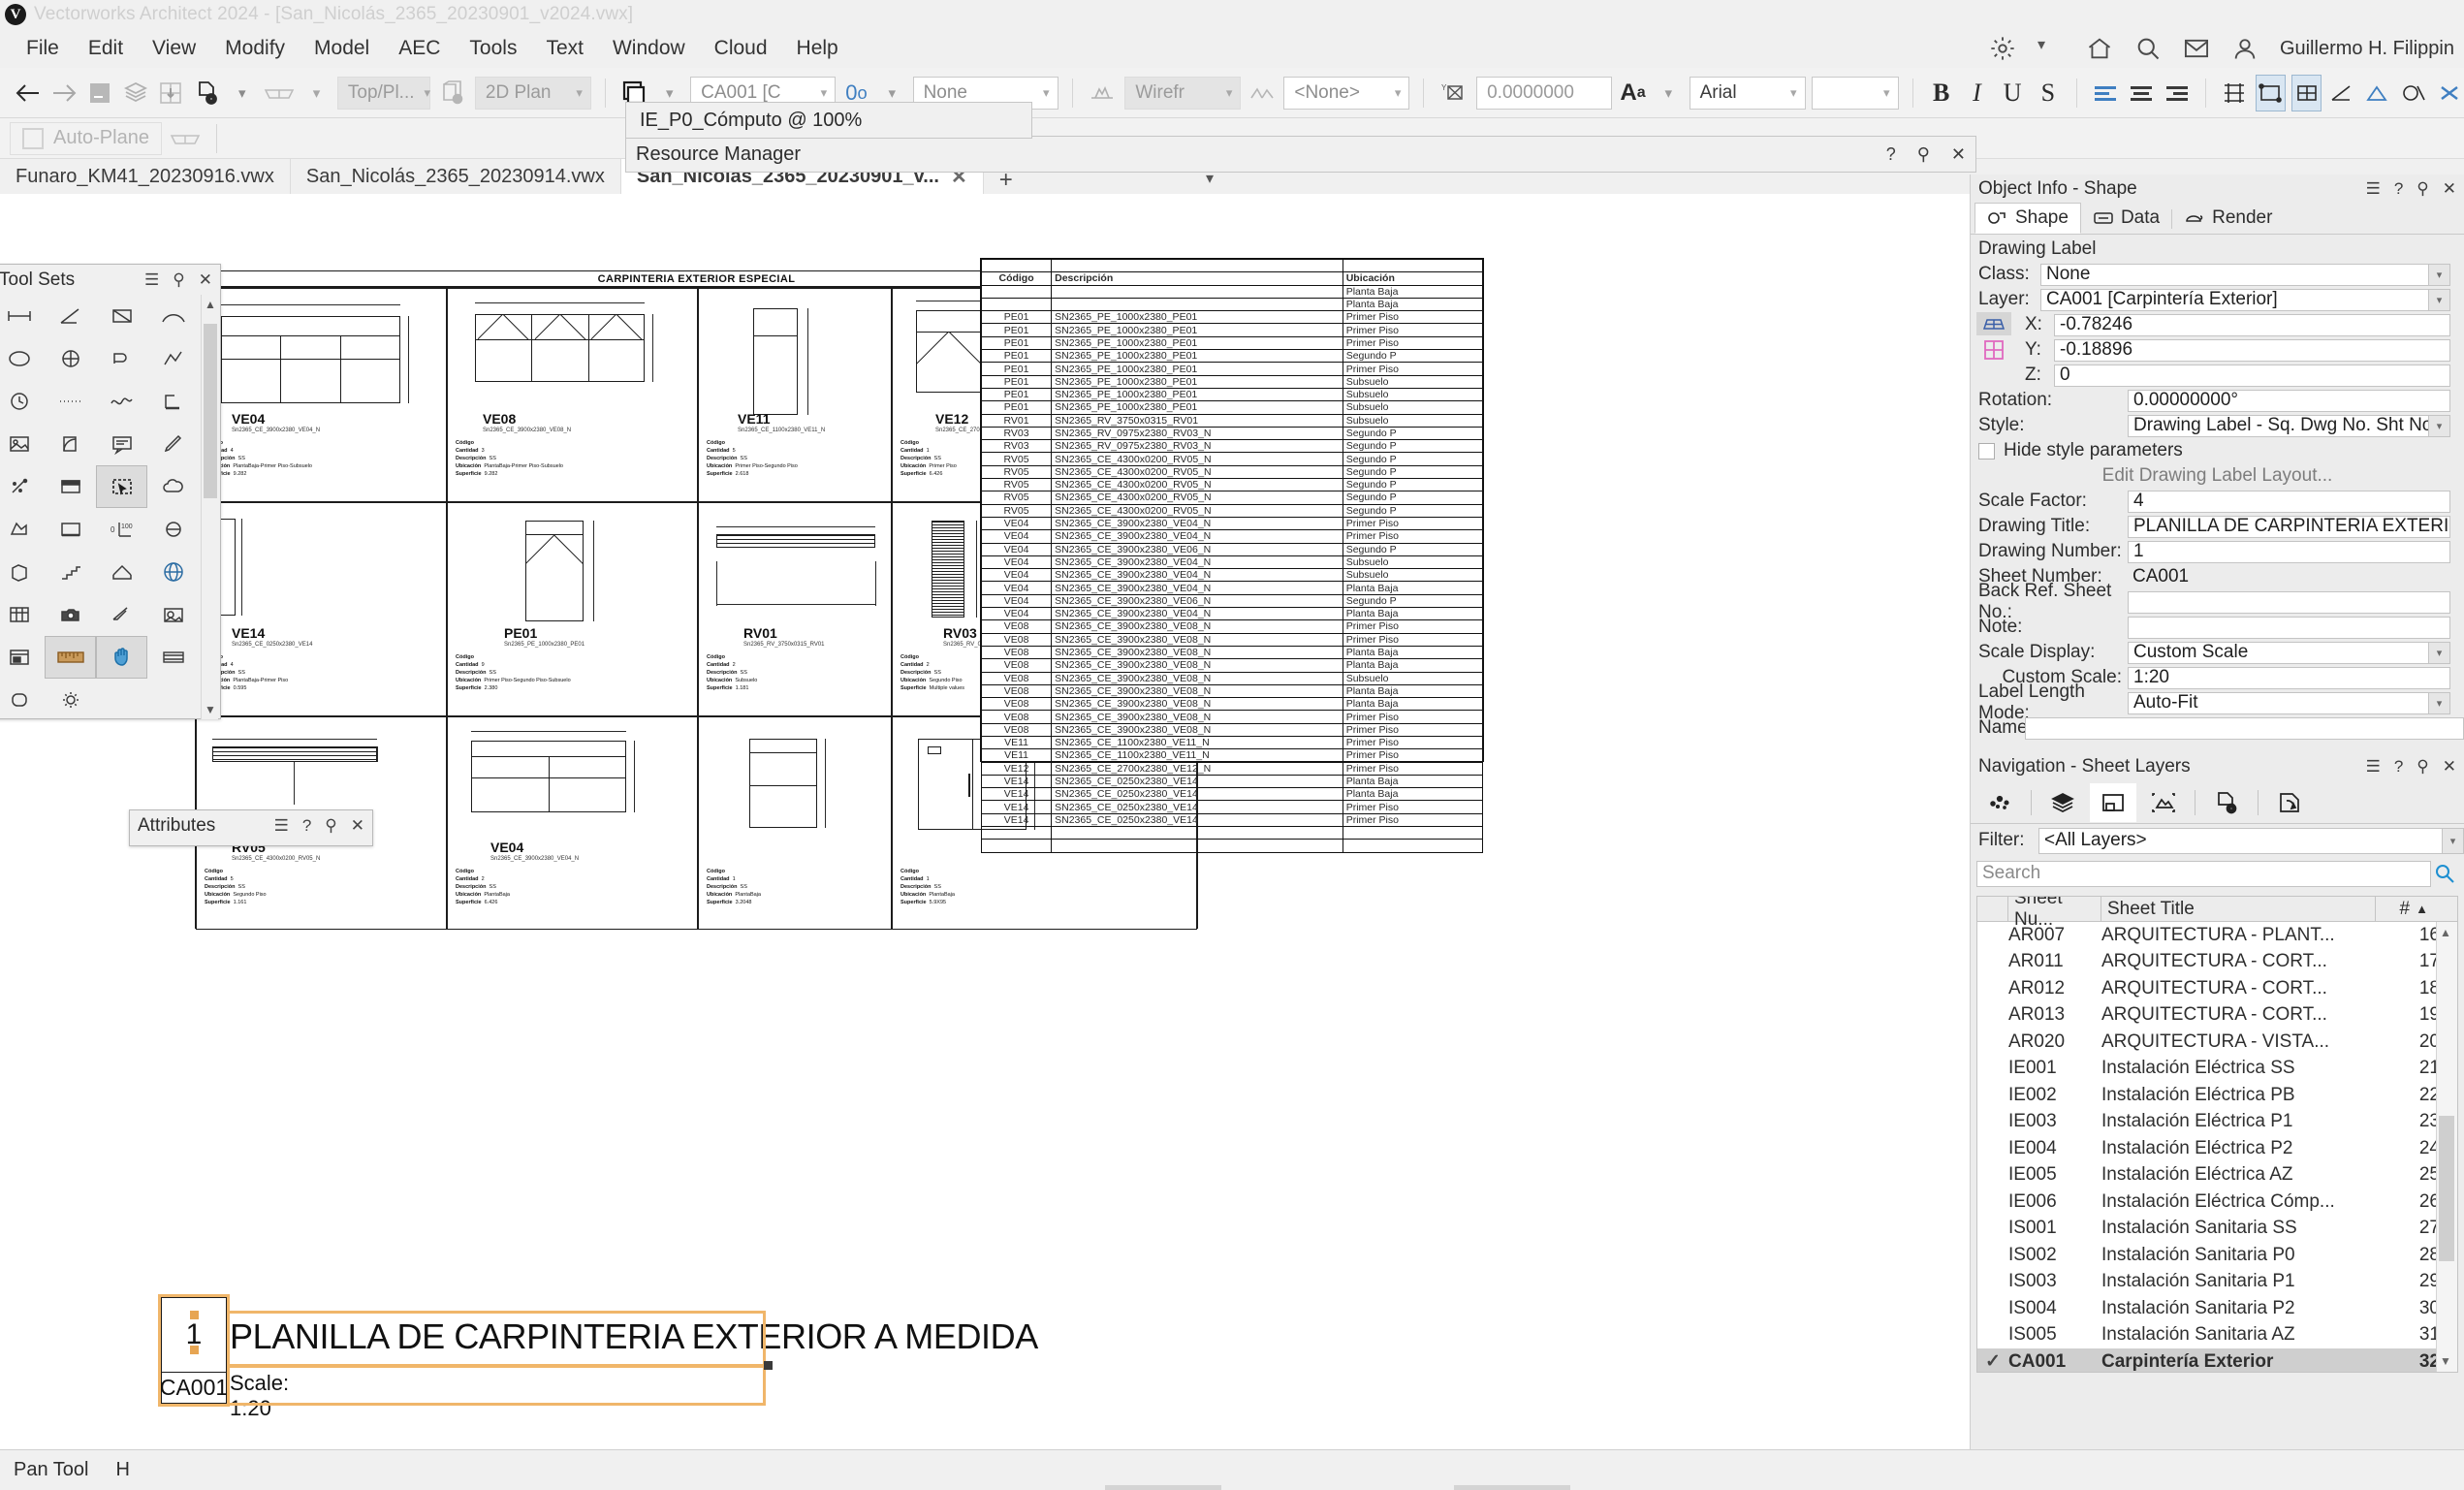  I want to click on align-center-icon, so click(2142, 93).